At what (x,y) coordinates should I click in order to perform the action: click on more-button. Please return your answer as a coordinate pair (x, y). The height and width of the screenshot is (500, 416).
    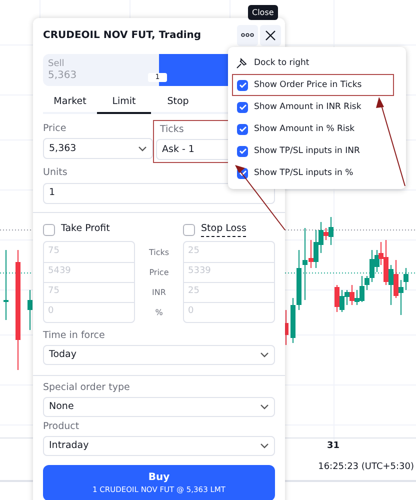
    Looking at the image, I should click on (247, 35).